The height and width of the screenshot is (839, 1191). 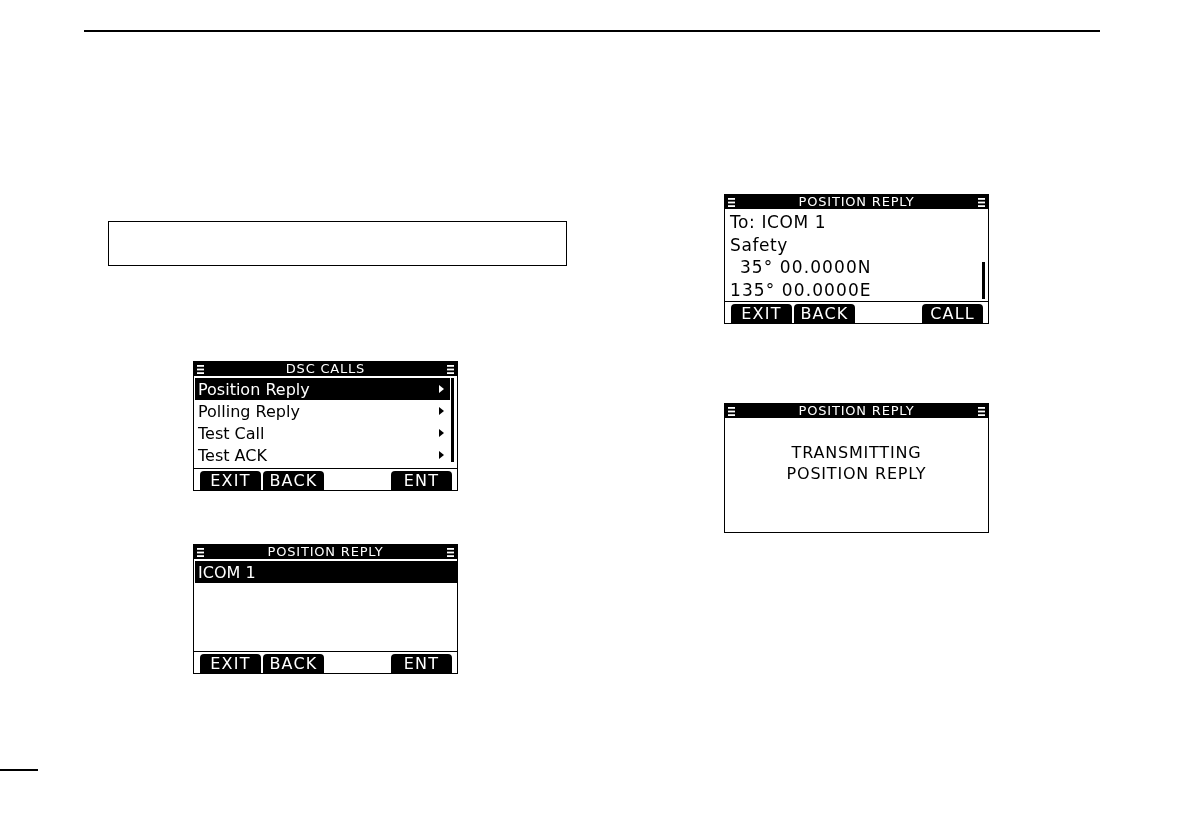 I want to click on coordinate-text: 135° 00.0000E, so click(x=801, y=289).